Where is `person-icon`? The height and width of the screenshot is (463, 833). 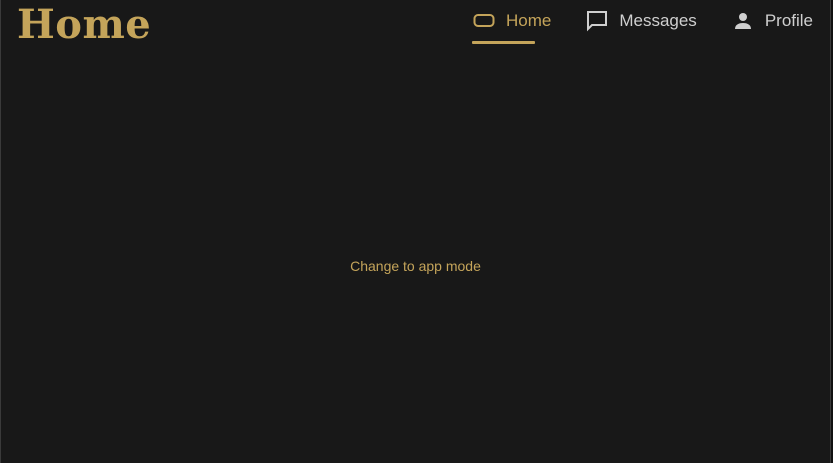 person-icon is located at coordinates (743, 21).